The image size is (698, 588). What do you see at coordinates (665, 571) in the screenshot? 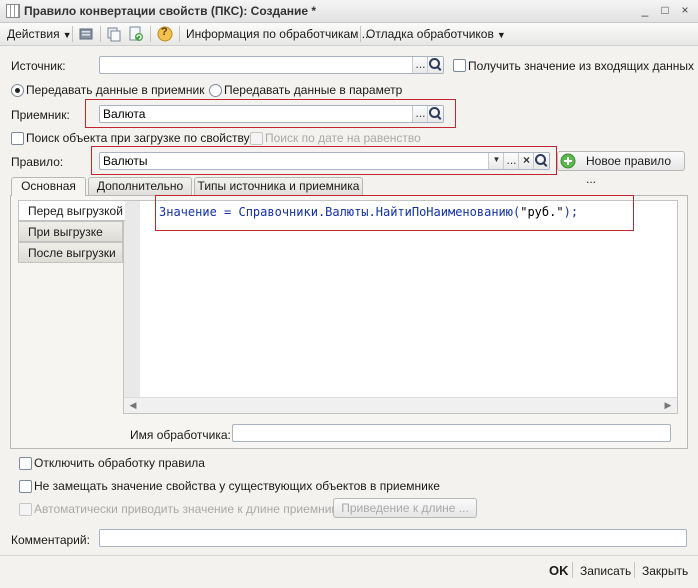
I see `close-button: Закрыть` at bounding box center [665, 571].